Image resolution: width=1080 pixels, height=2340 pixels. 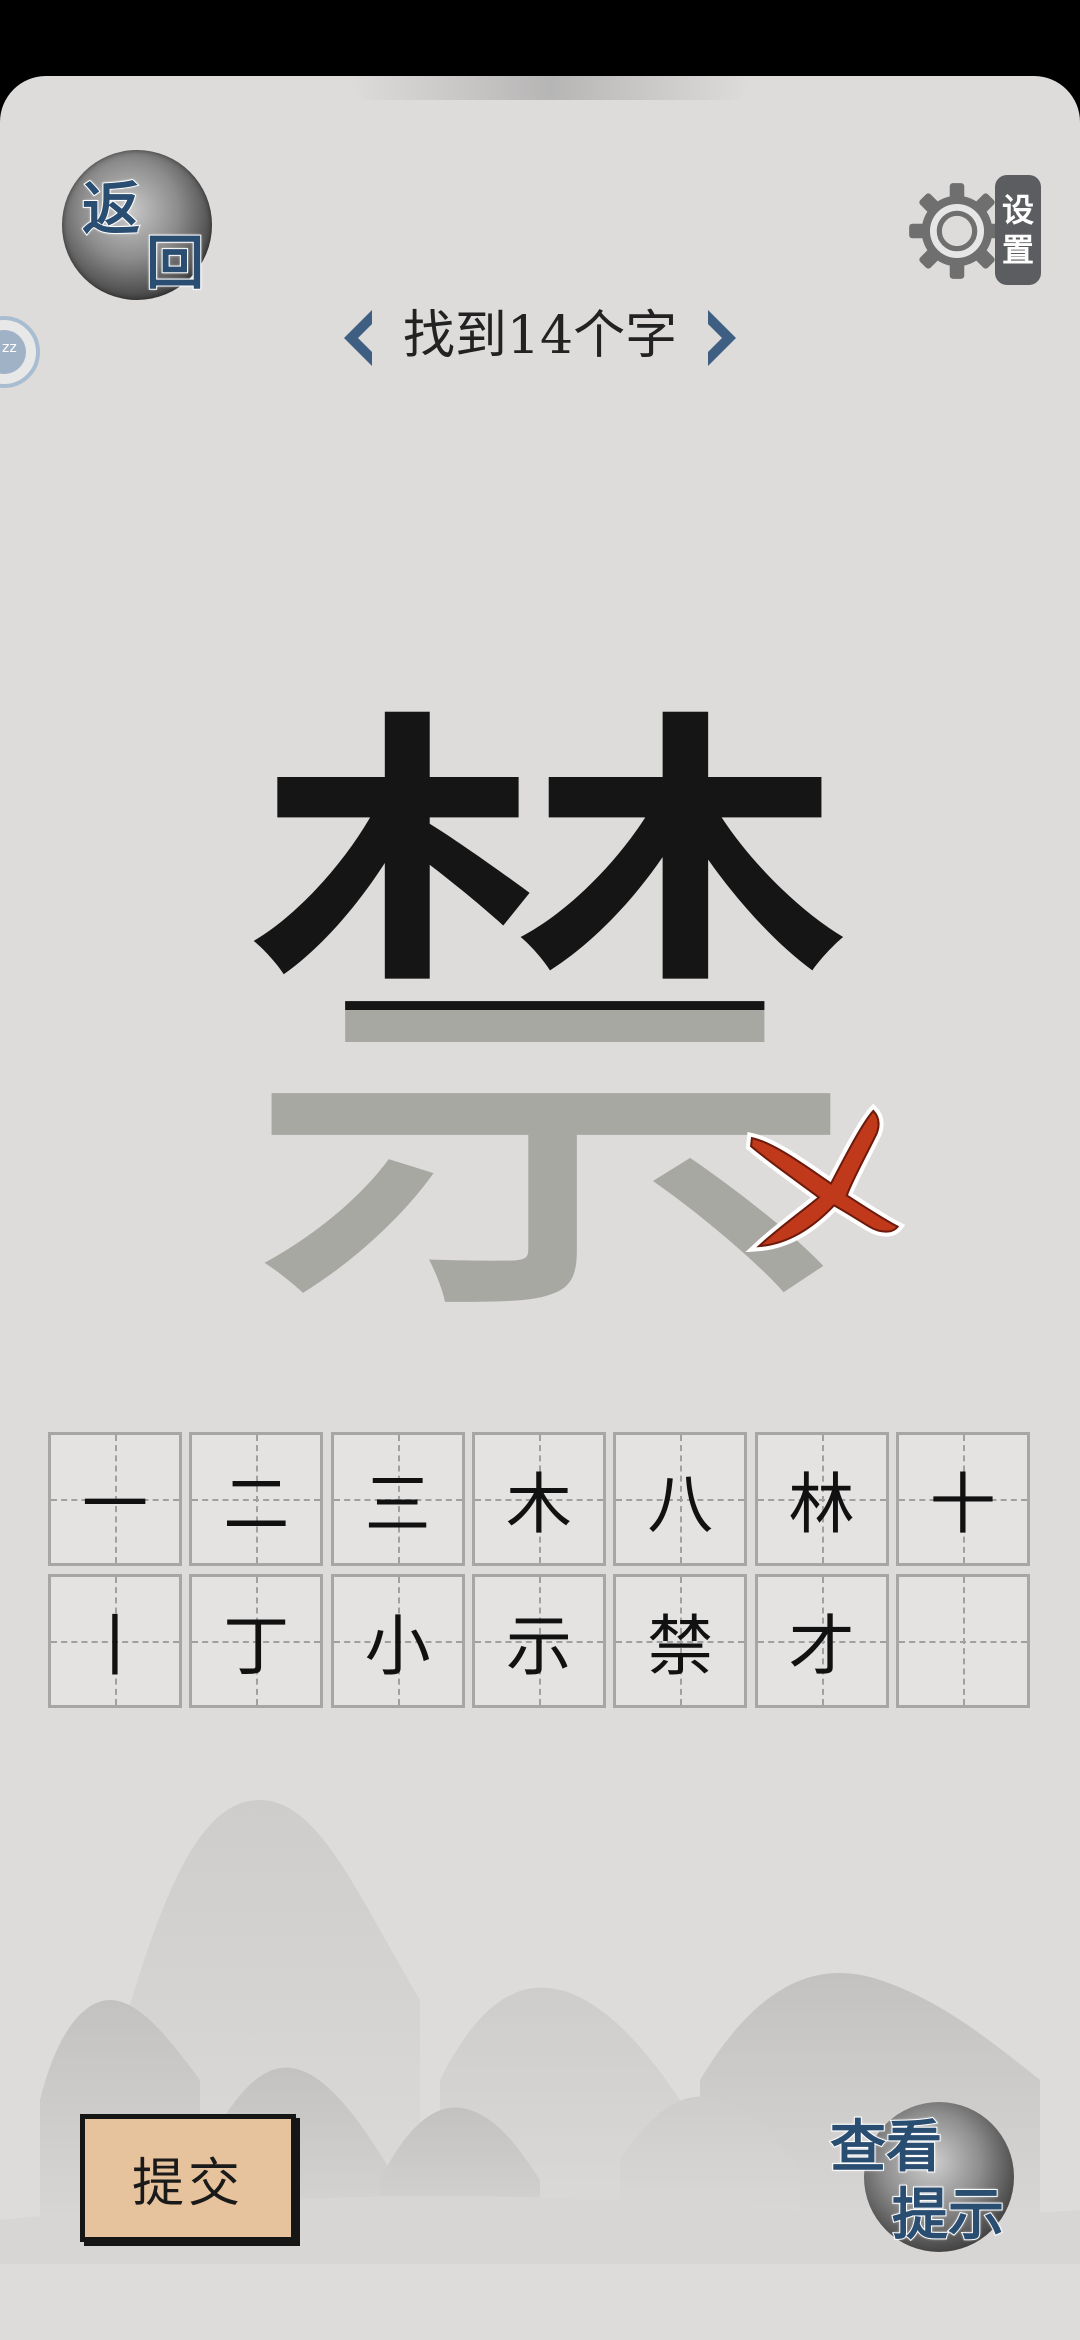 I want to click on wrong-x-icon, so click(x=825, y=1177).